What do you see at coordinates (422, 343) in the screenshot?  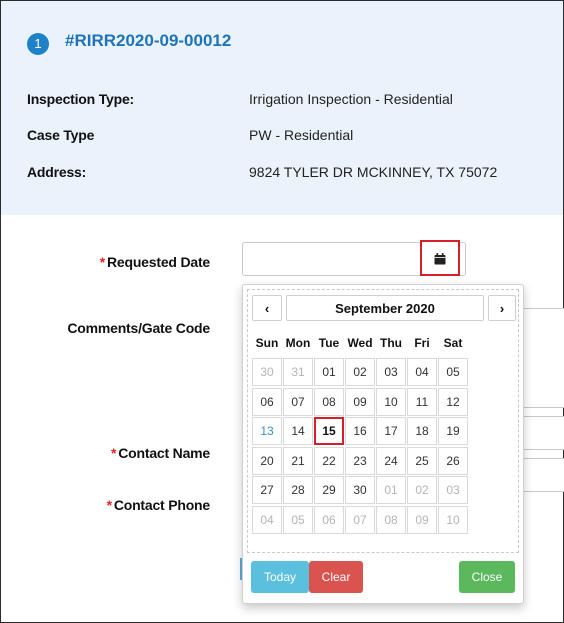 I see `weekday-header: Fri` at bounding box center [422, 343].